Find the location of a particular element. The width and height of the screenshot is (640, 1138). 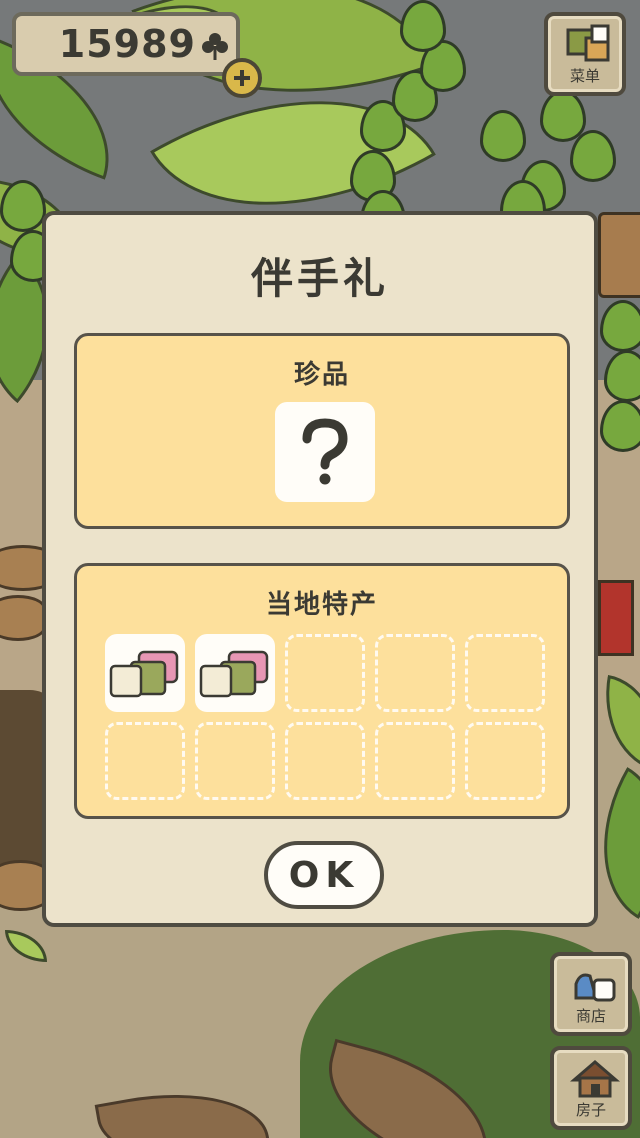

shop-label: 商店 is located at coordinates (590, 1016).